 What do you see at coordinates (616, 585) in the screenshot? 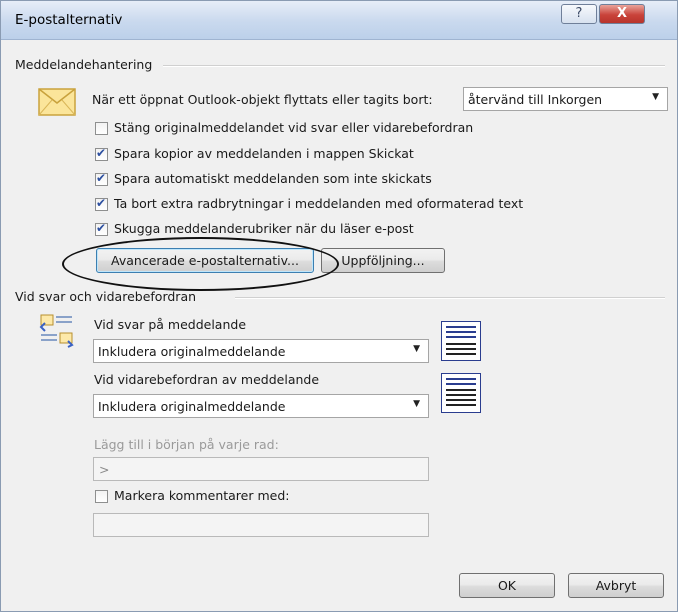
I see `cancel-button: Avbryt` at bounding box center [616, 585].